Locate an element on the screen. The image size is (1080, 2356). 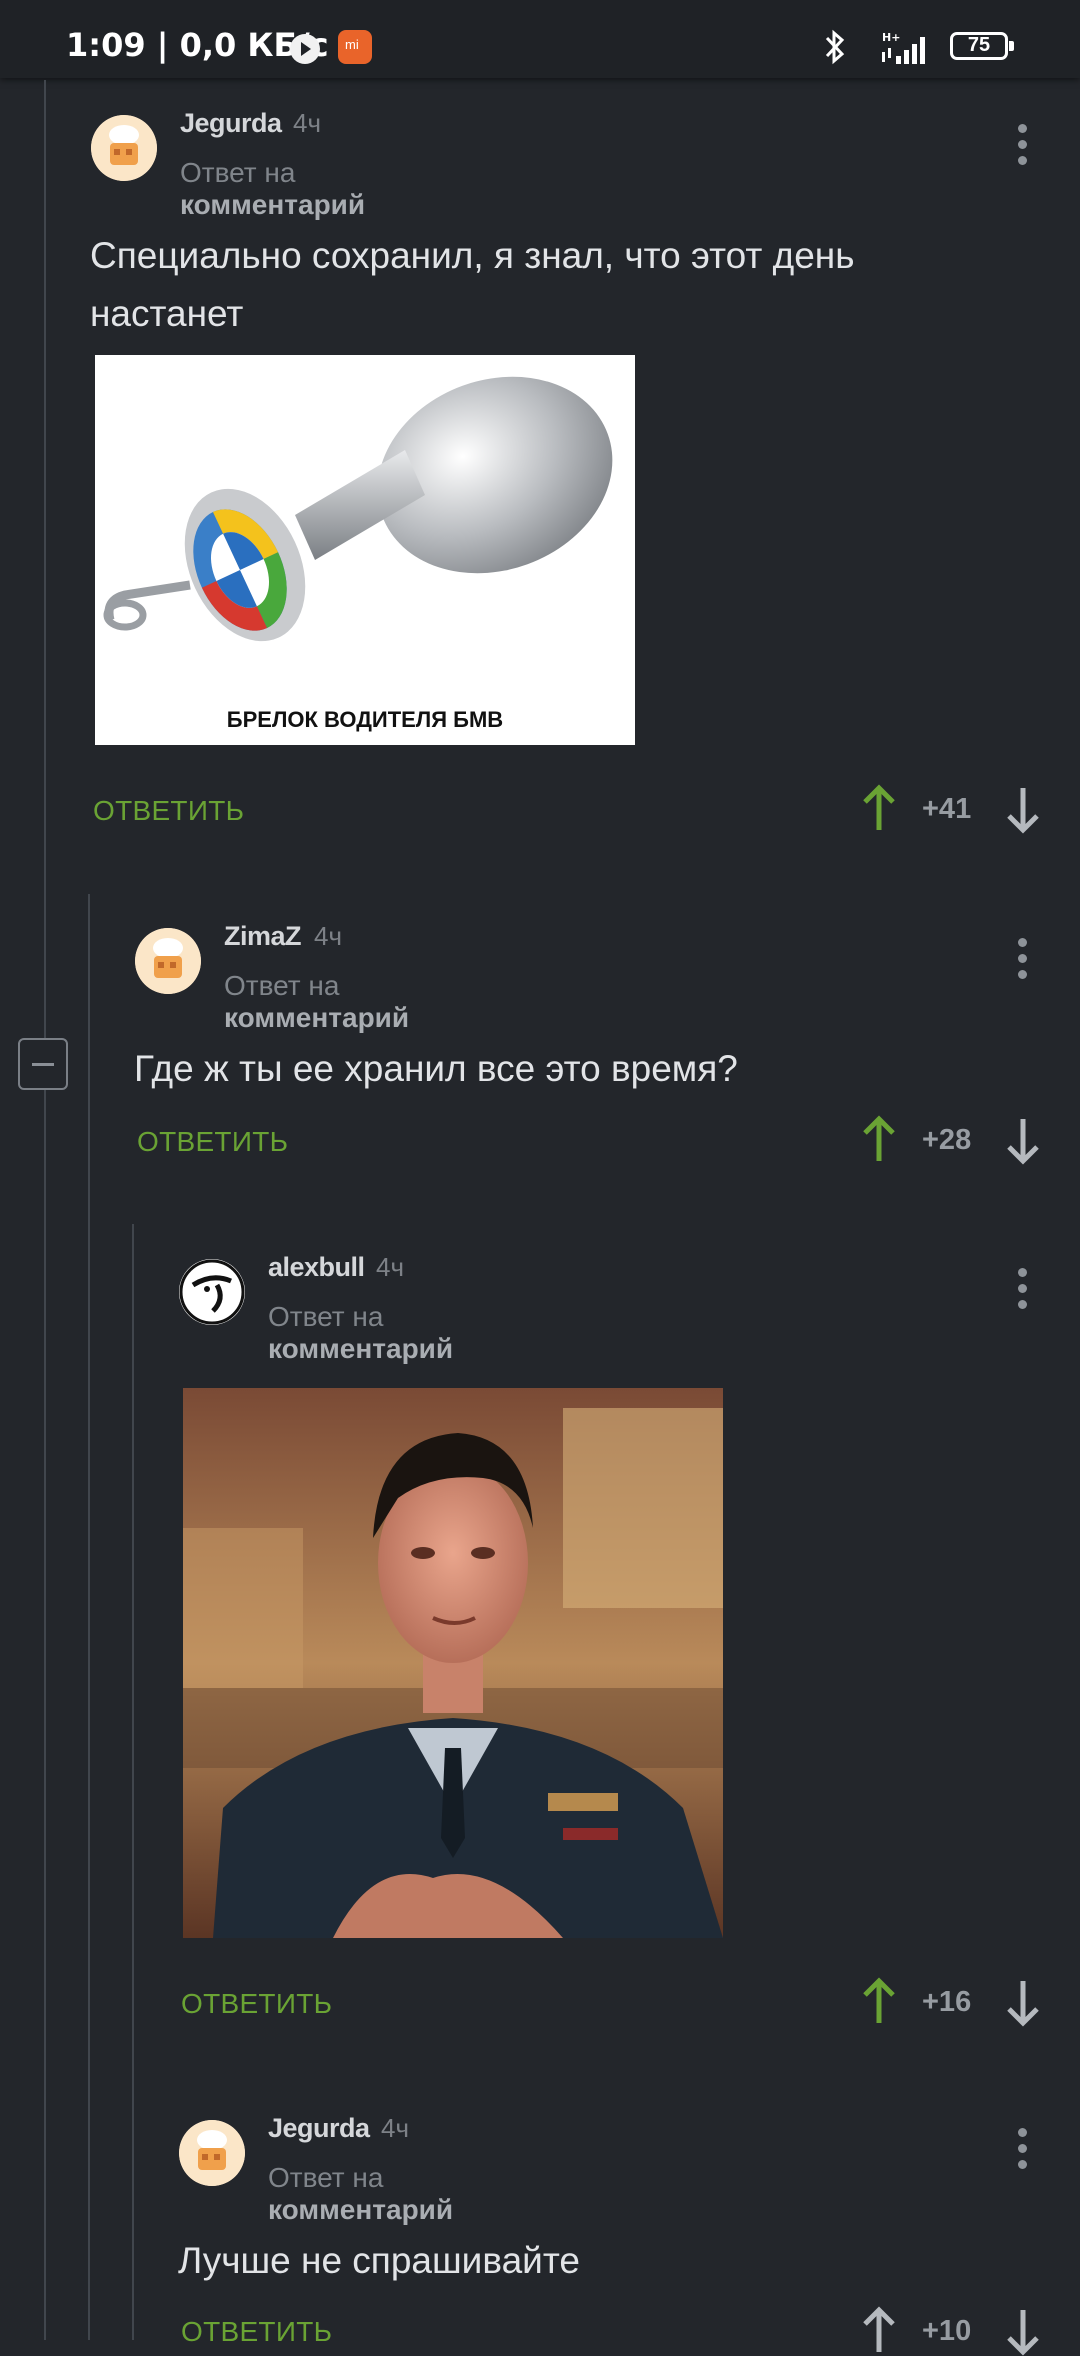
vote-score: +41 is located at coordinates (947, 809).